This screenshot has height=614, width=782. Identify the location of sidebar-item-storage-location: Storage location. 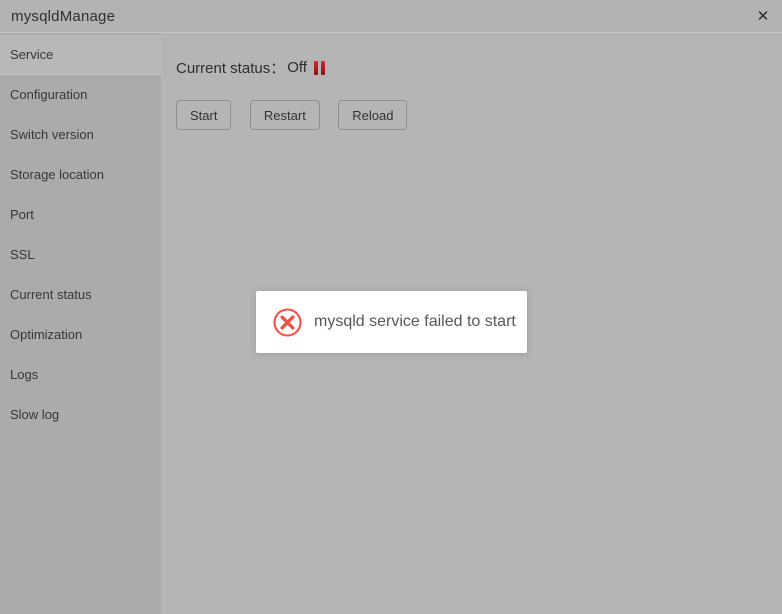
(80, 175).